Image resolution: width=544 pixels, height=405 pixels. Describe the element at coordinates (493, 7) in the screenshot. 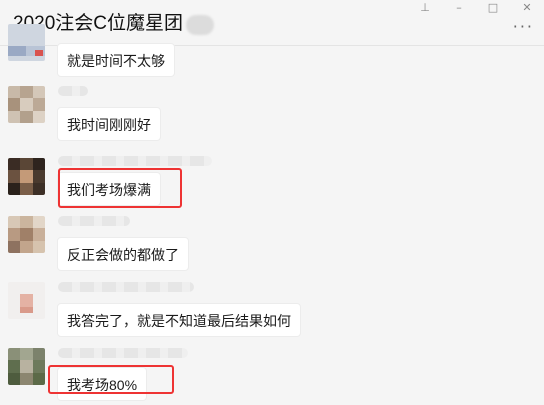

I see `maximize-icon: □` at that location.